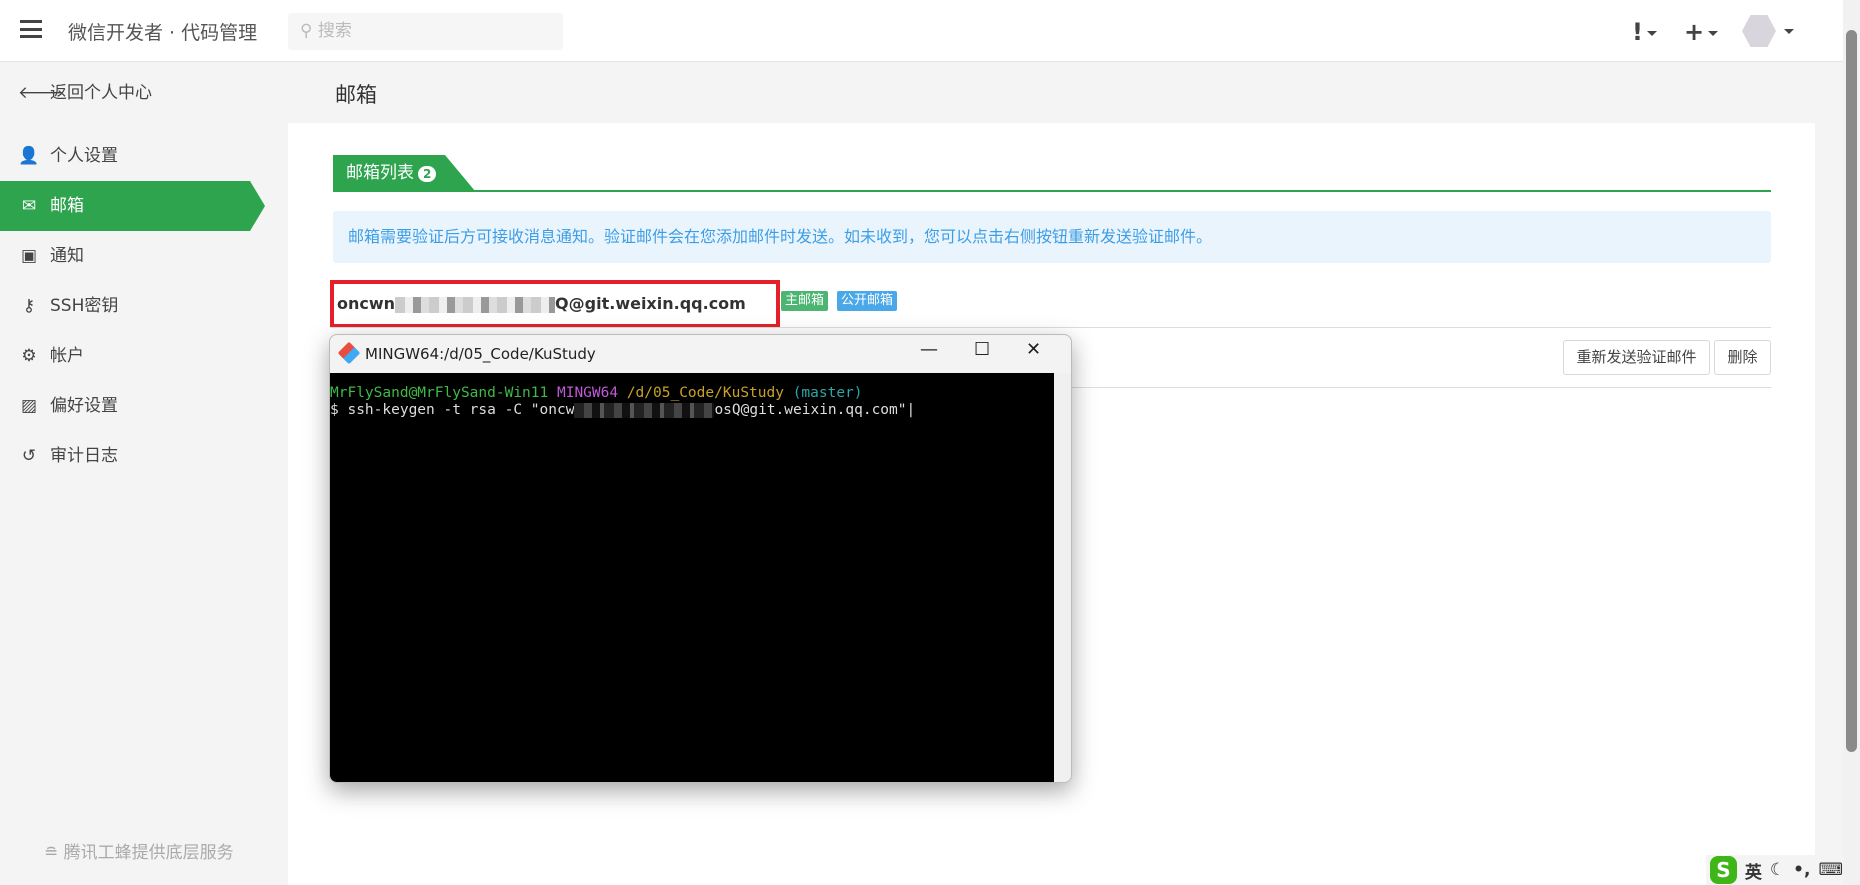 The image size is (1860, 885). I want to click on prompt-branch: (master), so click(827, 393).